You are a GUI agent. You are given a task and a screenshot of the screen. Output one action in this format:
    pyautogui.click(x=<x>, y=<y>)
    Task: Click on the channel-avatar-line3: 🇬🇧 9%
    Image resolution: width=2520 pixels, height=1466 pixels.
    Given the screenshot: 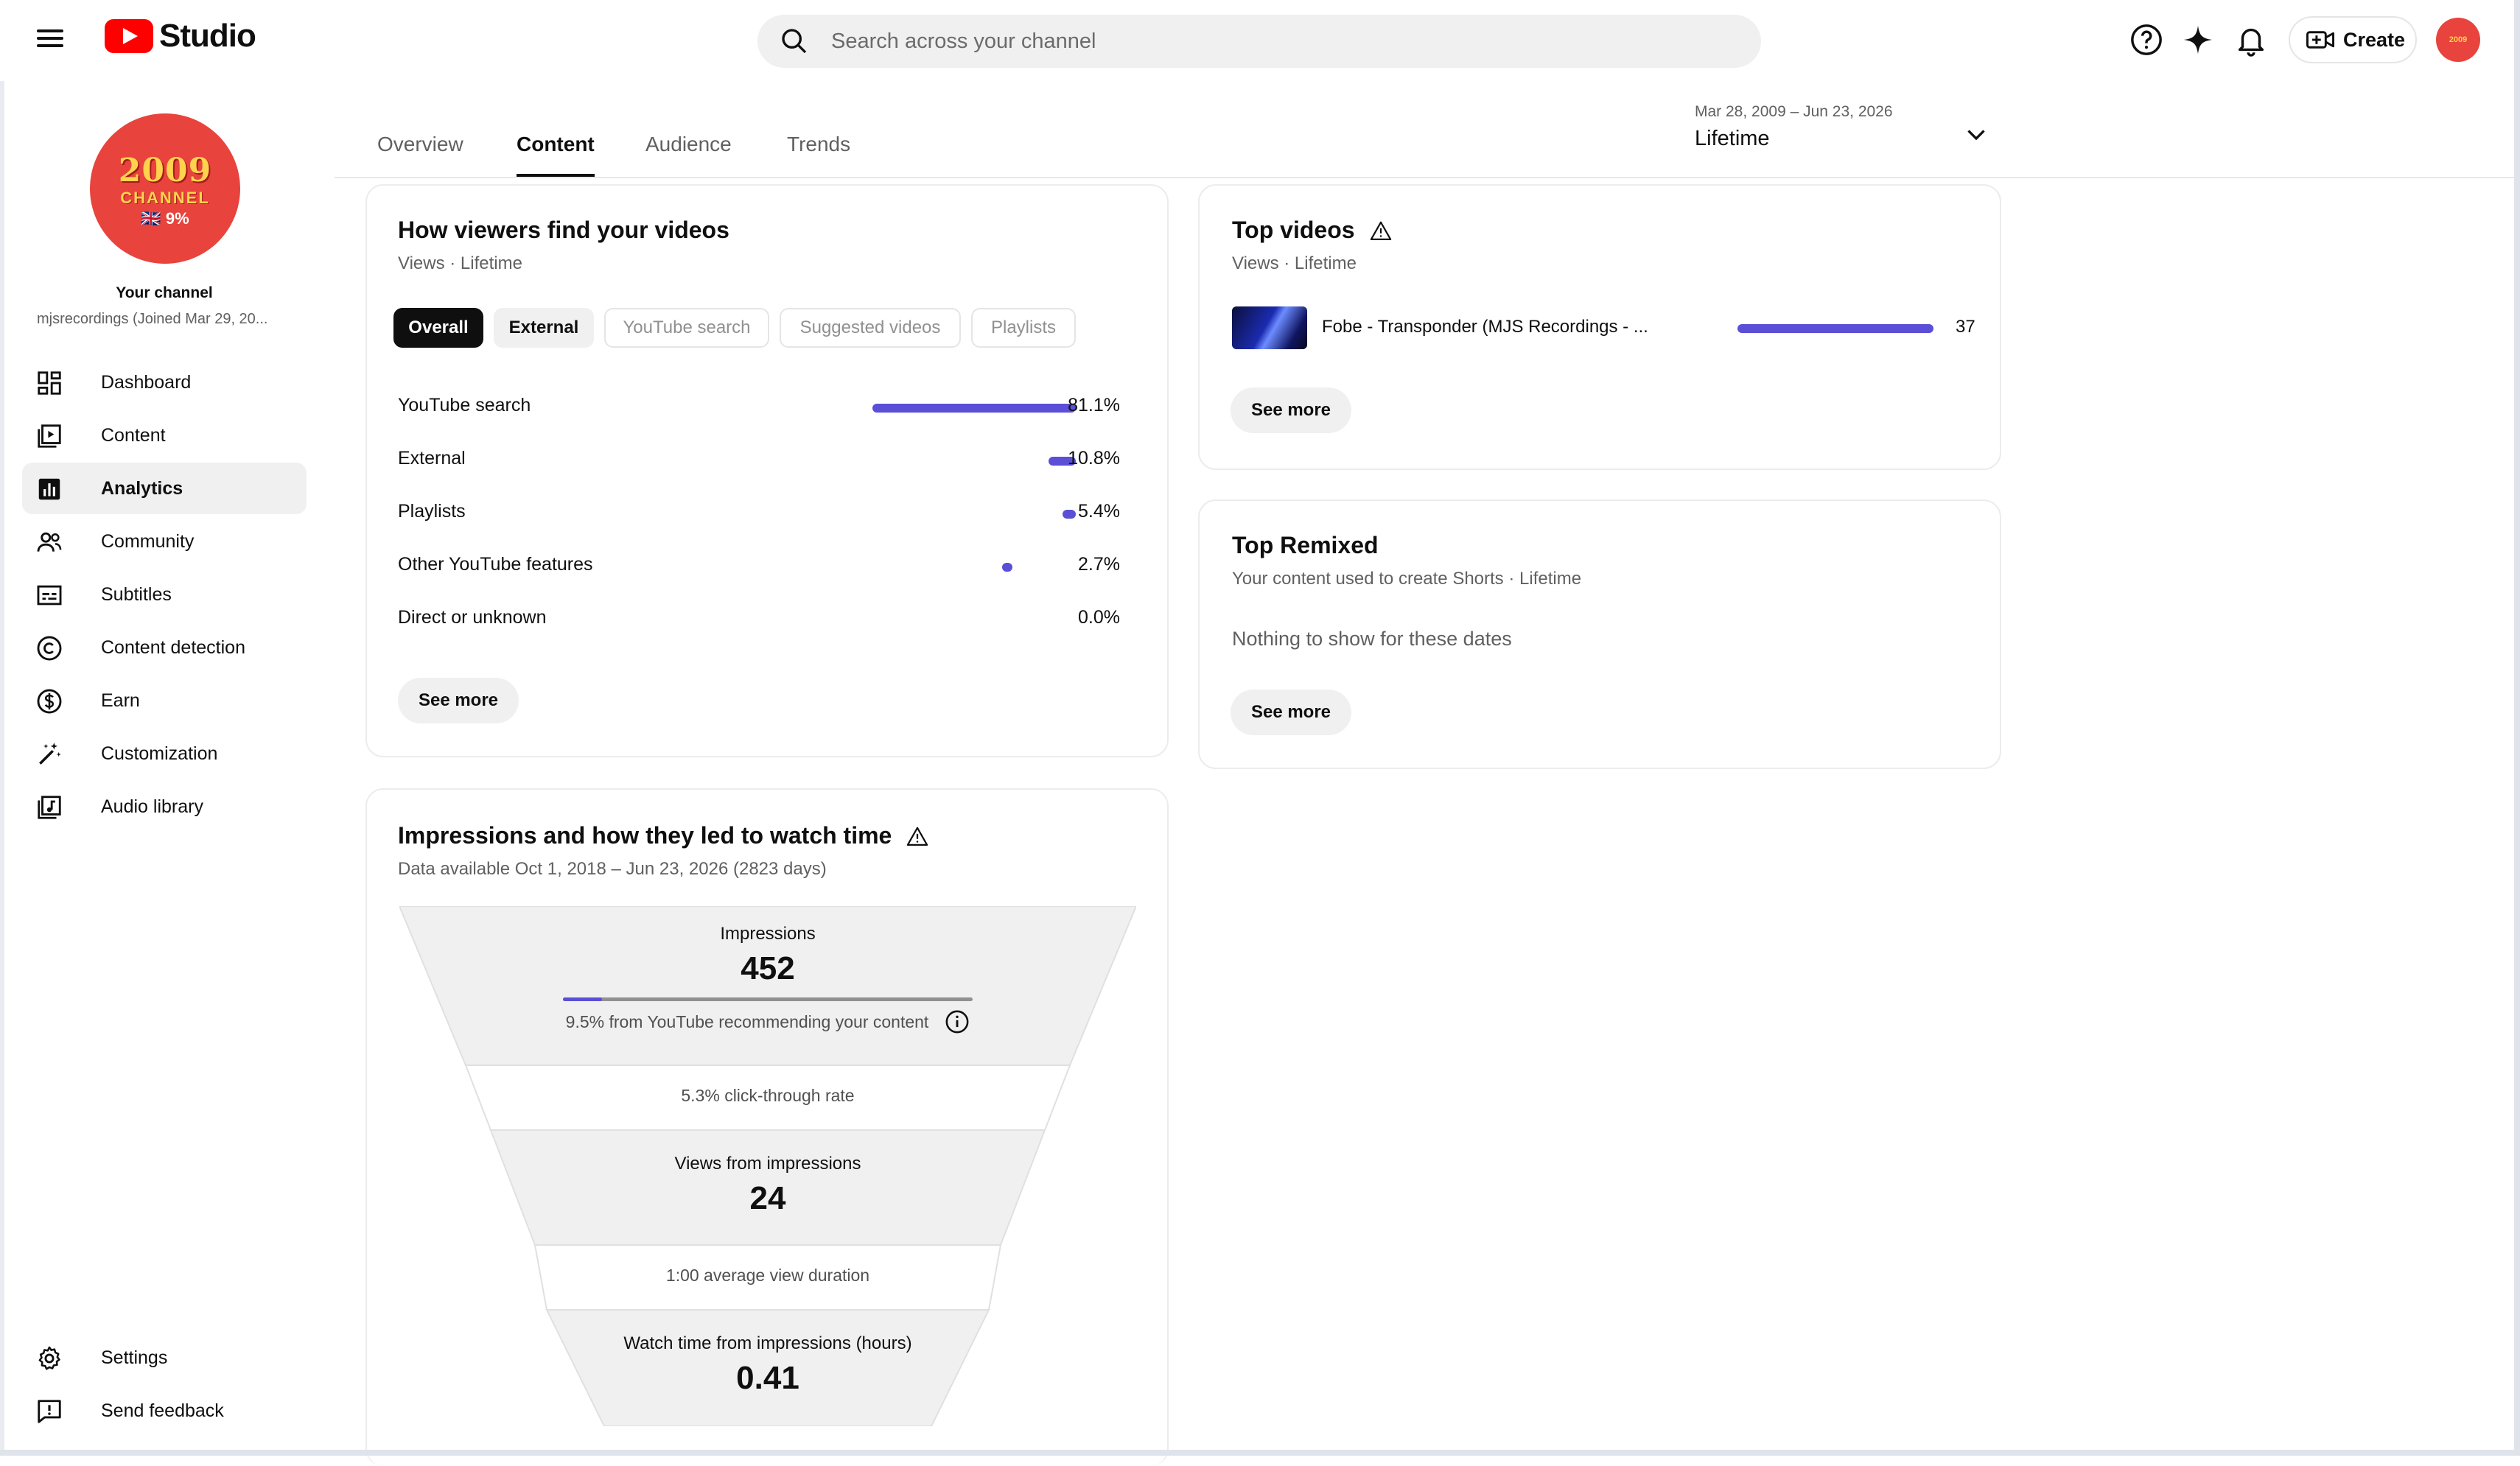 What is the action you would take?
    pyautogui.click(x=165, y=219)
    